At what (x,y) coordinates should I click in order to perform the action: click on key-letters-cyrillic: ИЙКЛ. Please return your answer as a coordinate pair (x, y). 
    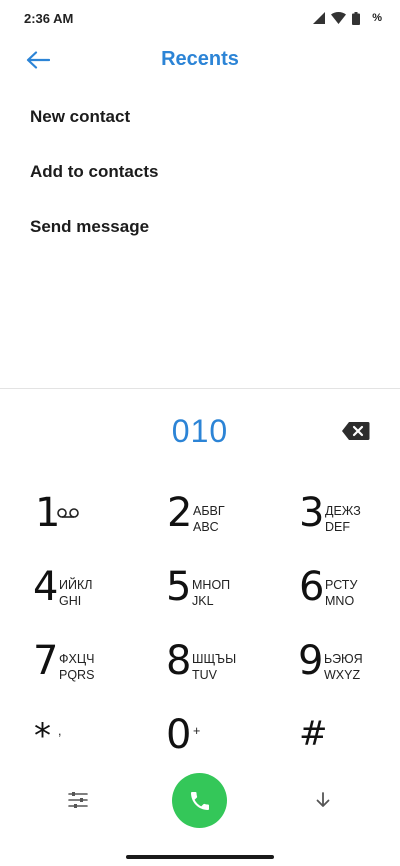
    Looking at the image, I should click on (76, 585).